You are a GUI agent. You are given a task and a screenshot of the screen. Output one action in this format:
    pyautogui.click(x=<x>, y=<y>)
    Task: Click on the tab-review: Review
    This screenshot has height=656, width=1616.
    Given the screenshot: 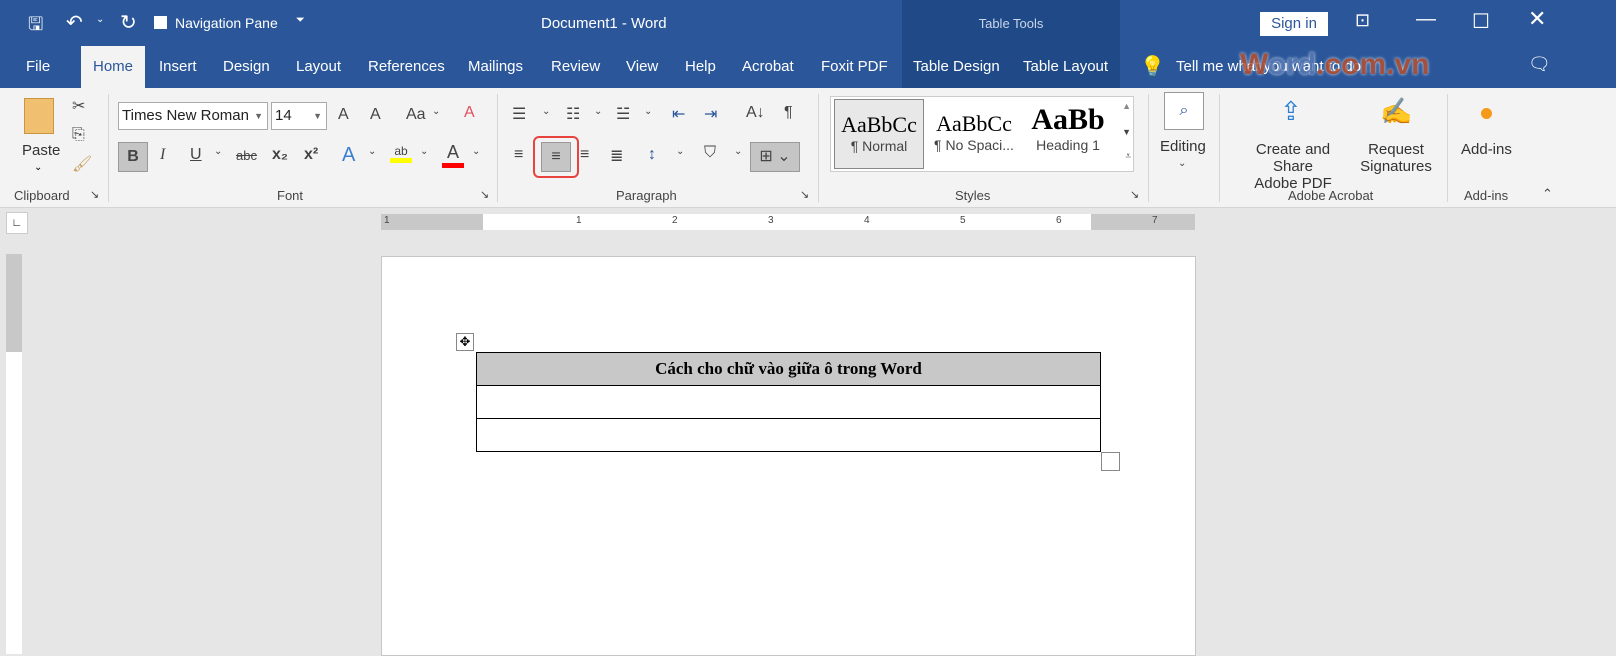 What is the action you would take?
    pyautogui.click(x=575, y=67)
    